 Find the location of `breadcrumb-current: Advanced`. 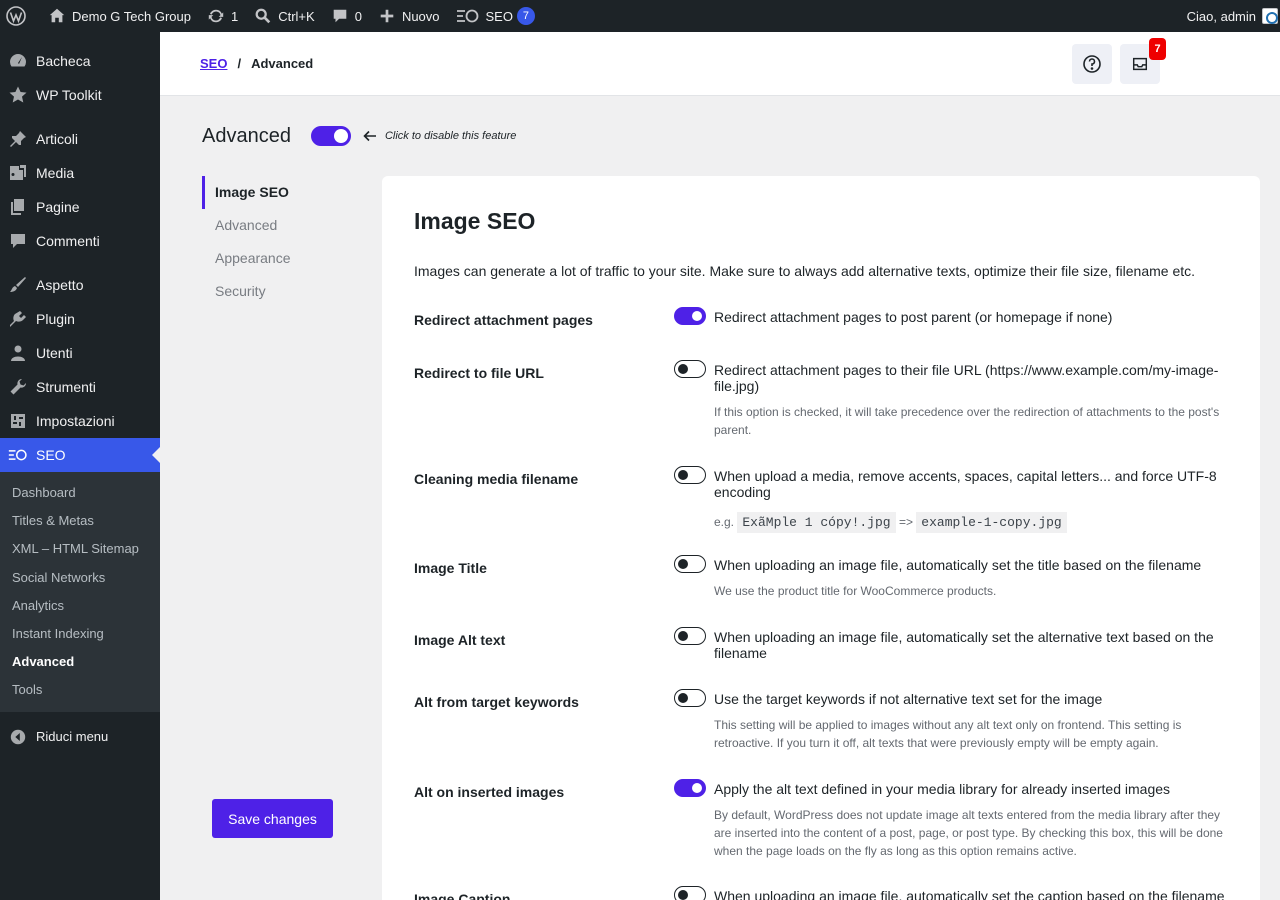

breadcrumb-current: Advanced is located at coordinates (282, 63).